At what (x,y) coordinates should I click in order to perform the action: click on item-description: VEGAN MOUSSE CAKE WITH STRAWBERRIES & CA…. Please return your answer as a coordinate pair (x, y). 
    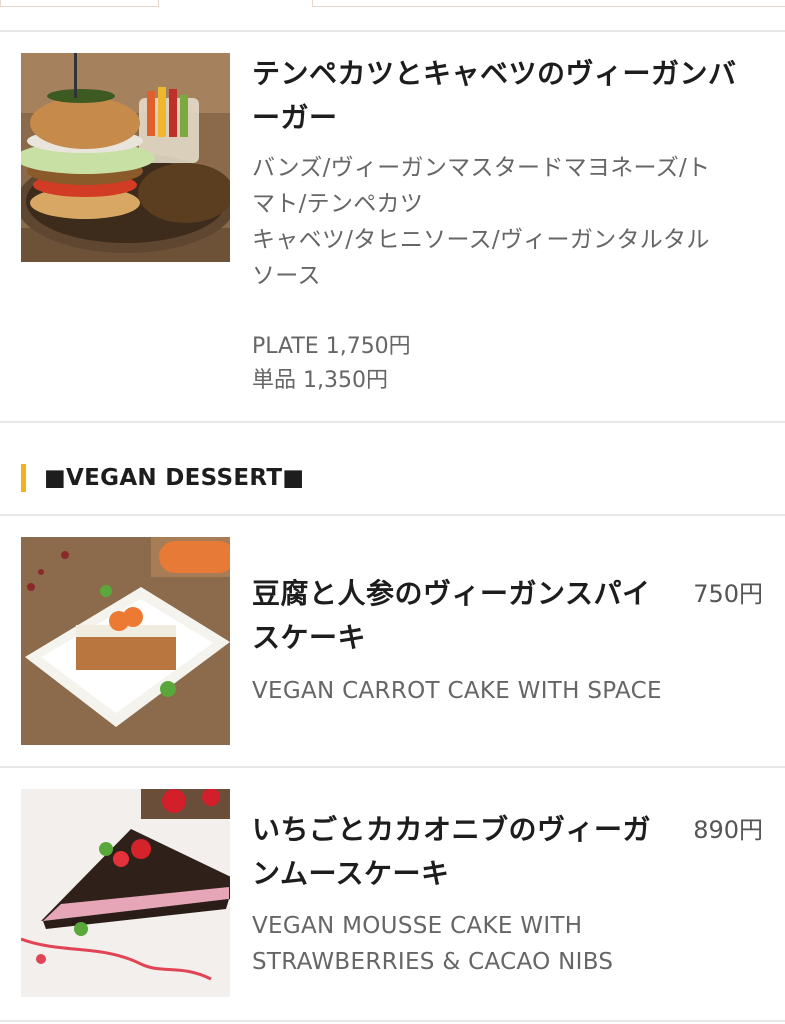
    Looking at the image, I should click on (433, 944).